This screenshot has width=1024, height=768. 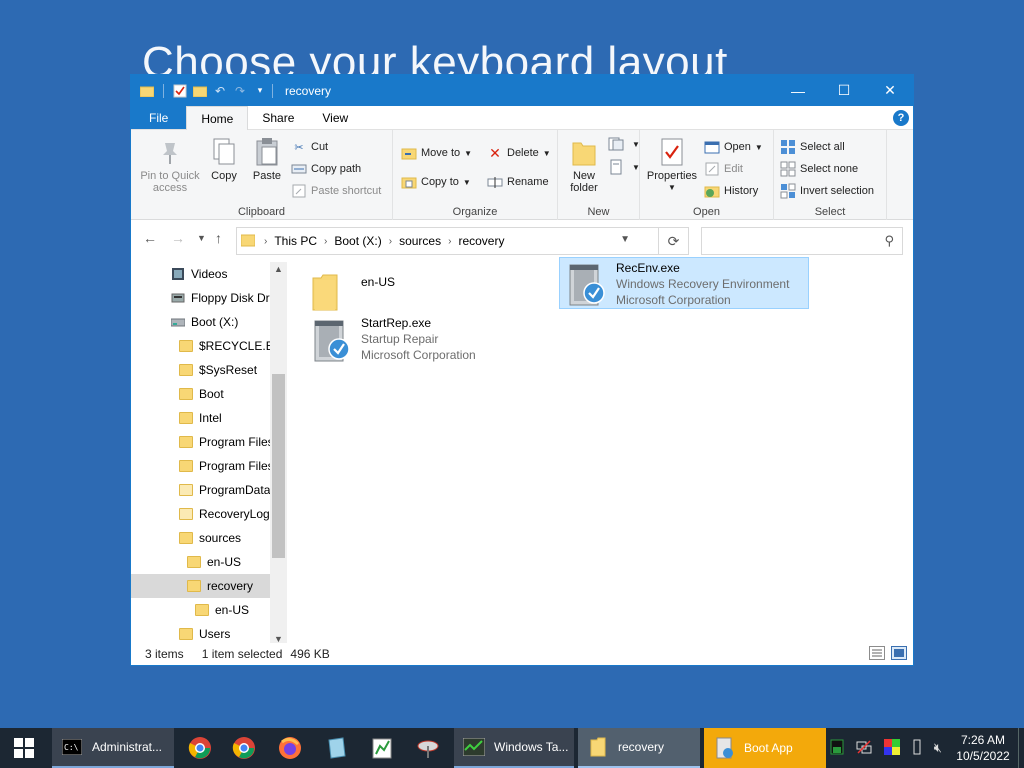 What do you see at coordinates (624, 144) in the screenshot?
I see `new-item-button: ▼` at bounding box center [624, 144].